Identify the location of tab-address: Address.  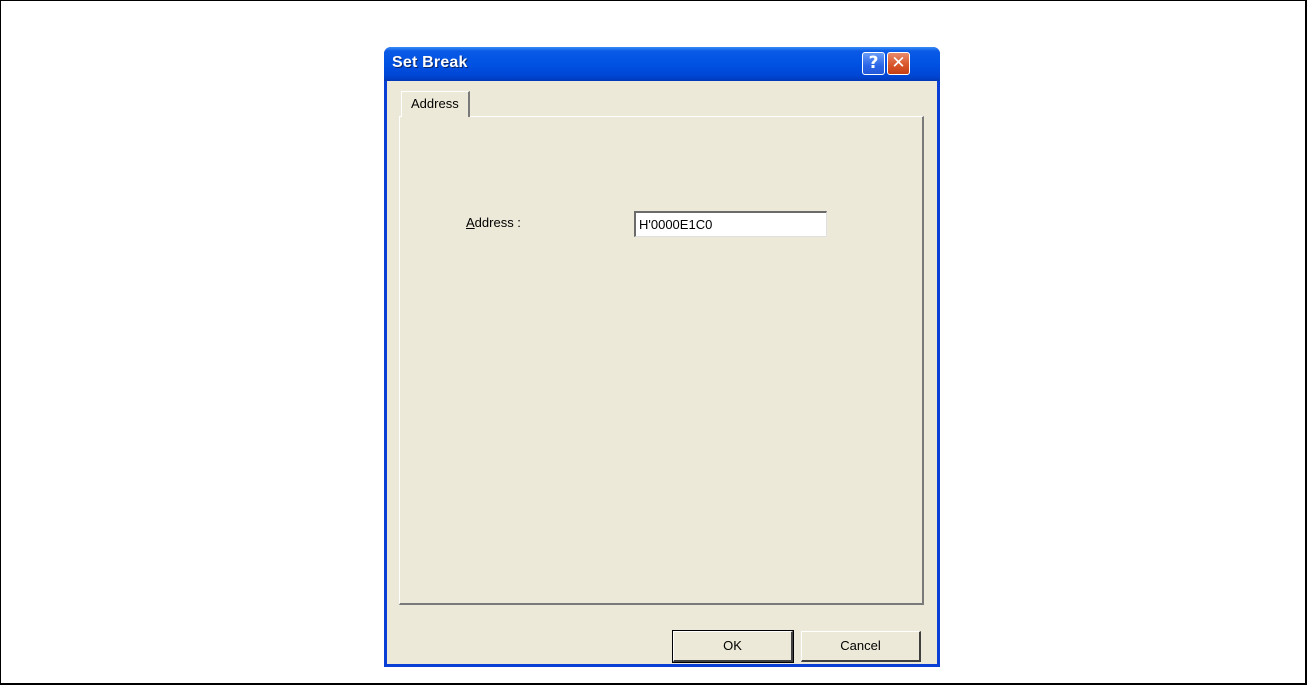
(435, 104).